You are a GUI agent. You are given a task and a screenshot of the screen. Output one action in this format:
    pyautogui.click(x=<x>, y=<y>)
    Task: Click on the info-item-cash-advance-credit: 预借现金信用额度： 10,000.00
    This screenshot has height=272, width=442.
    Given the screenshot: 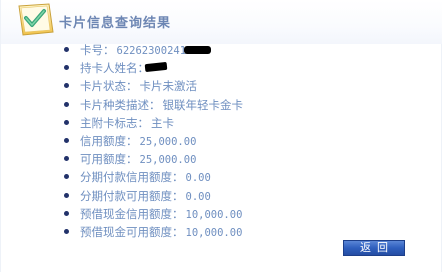 What is the action you would take?
    pyautogui.click(x=153, y=214)
    